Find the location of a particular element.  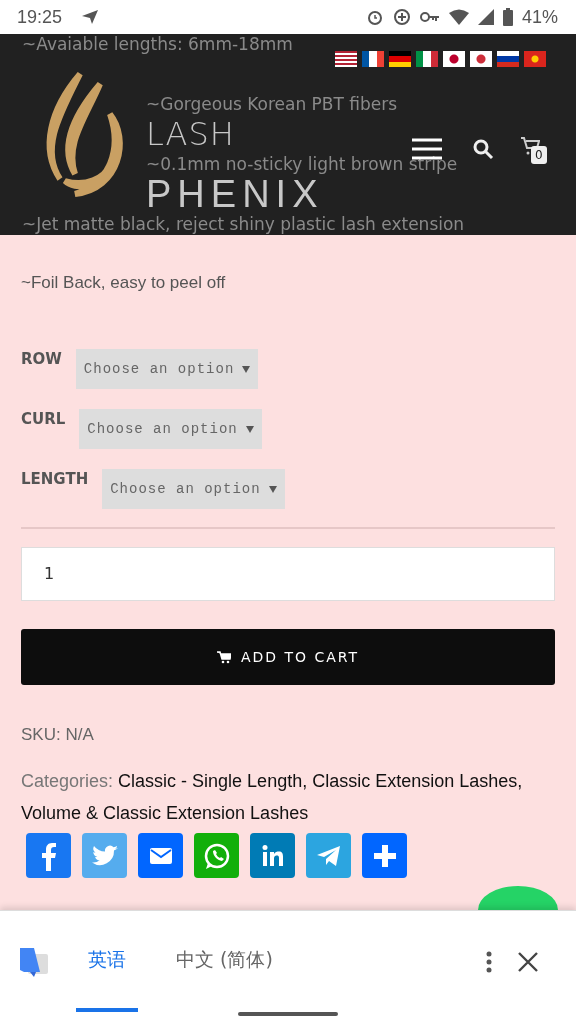

email-share-button is located at coordinates (160, 855).